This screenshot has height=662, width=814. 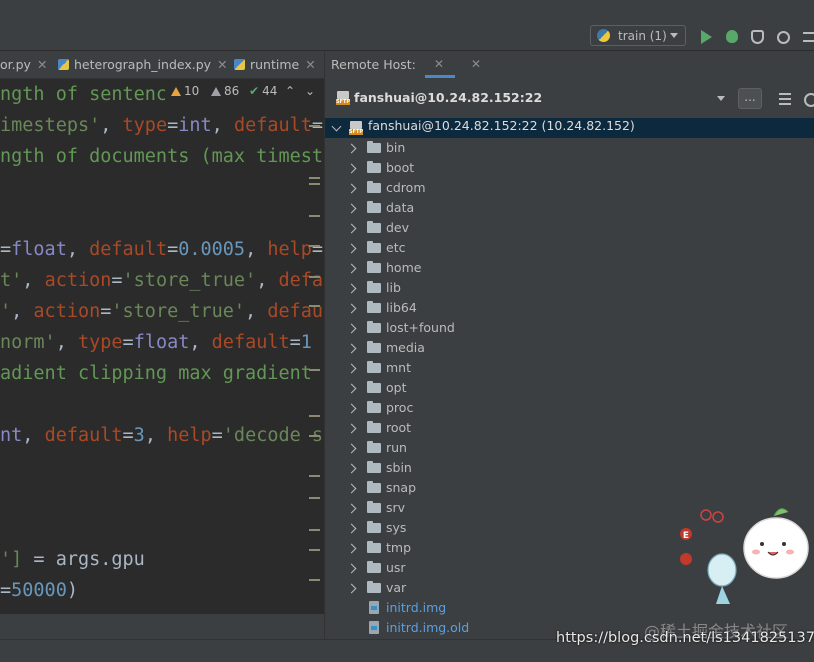 What do you see at coordinates (399, 427) in the screenshot?
I see `folder-label: root` at bounding box center [399, 427].